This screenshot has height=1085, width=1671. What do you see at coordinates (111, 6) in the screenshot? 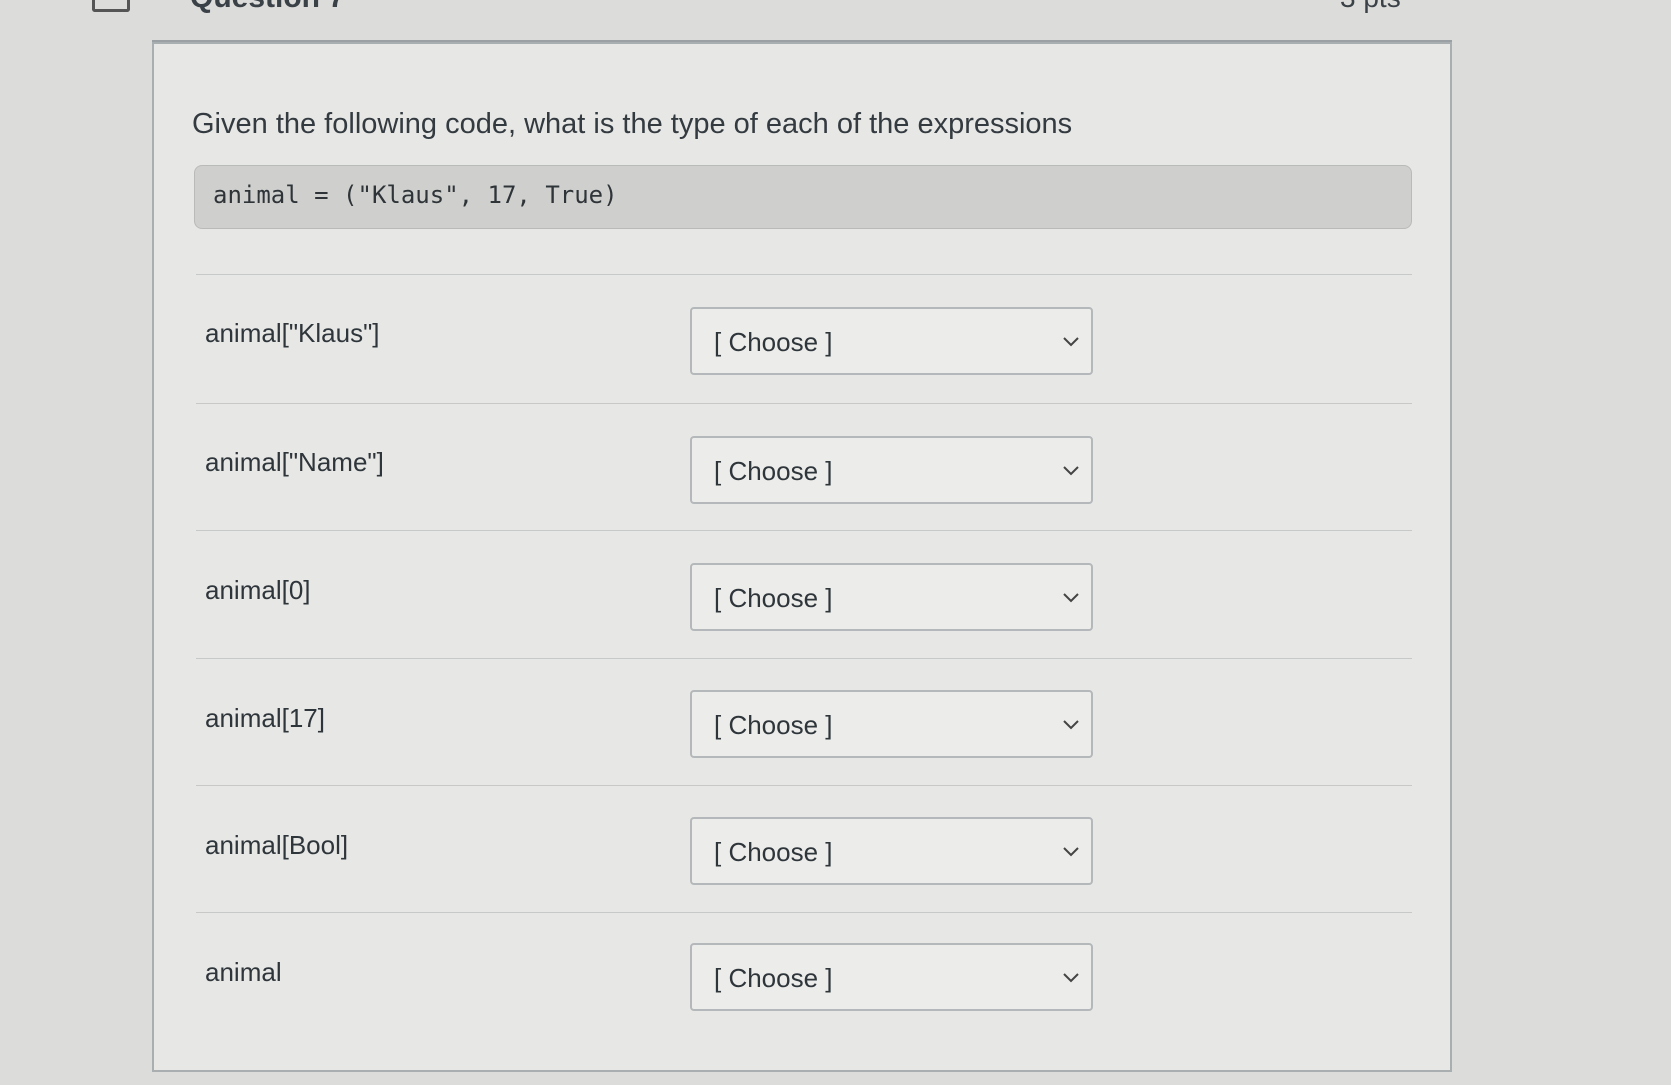
I see `bookmark-flag-icon` at bounding box center [111, 6].